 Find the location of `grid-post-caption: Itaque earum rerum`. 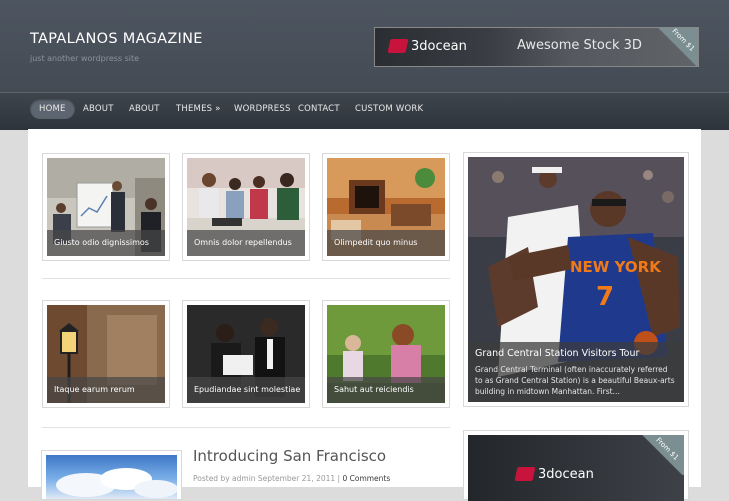

grid-post-caption: Itaque earum rerum is located at coordinates (106, 390).